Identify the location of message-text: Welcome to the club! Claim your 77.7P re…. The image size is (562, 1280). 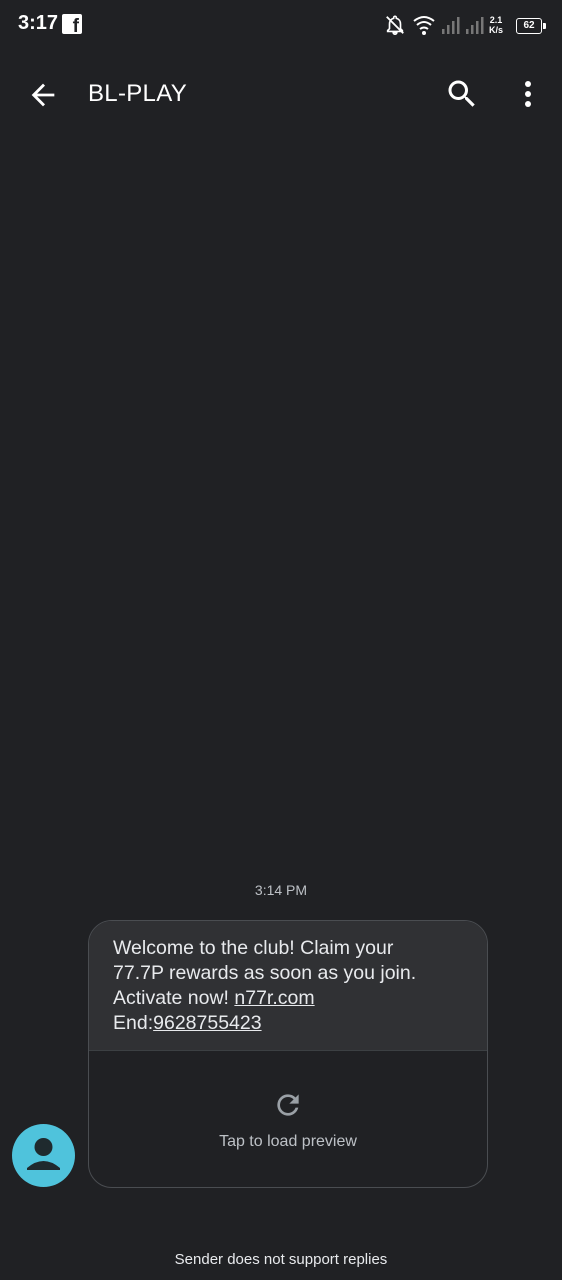
(289, 986).